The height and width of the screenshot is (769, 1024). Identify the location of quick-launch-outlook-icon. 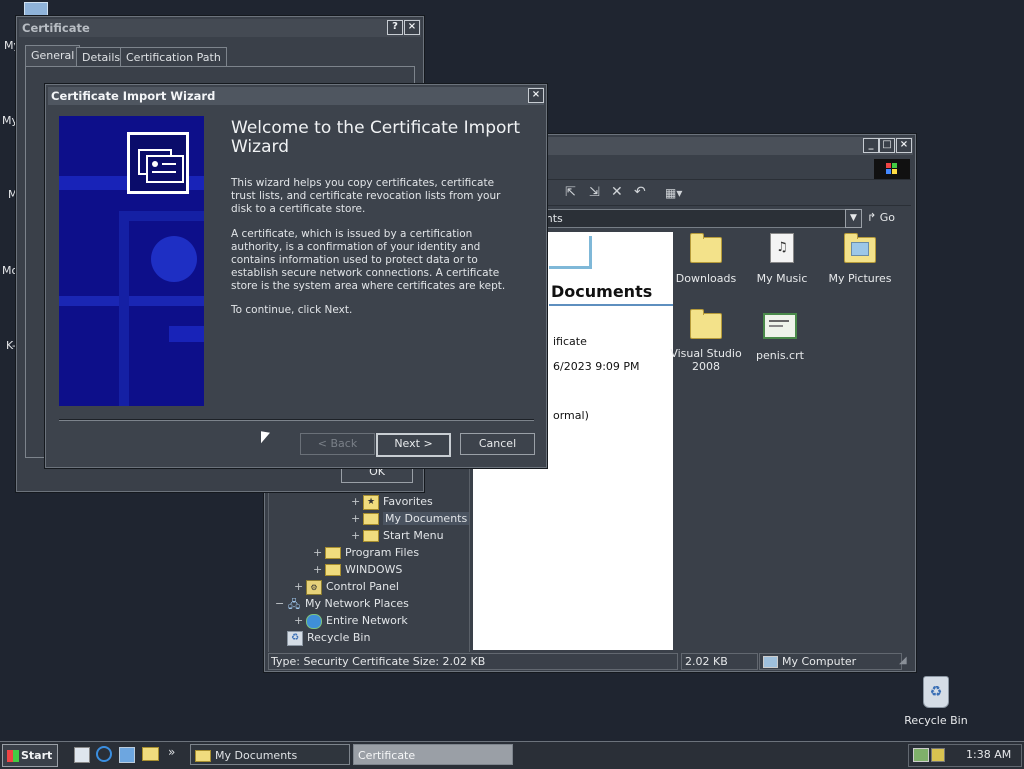
(127, 755).